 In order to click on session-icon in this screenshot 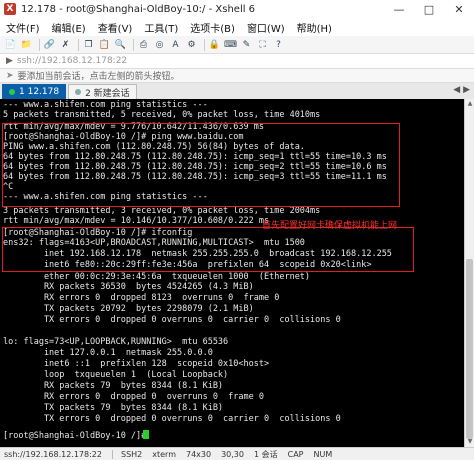, I will do `click(78, 92)`.